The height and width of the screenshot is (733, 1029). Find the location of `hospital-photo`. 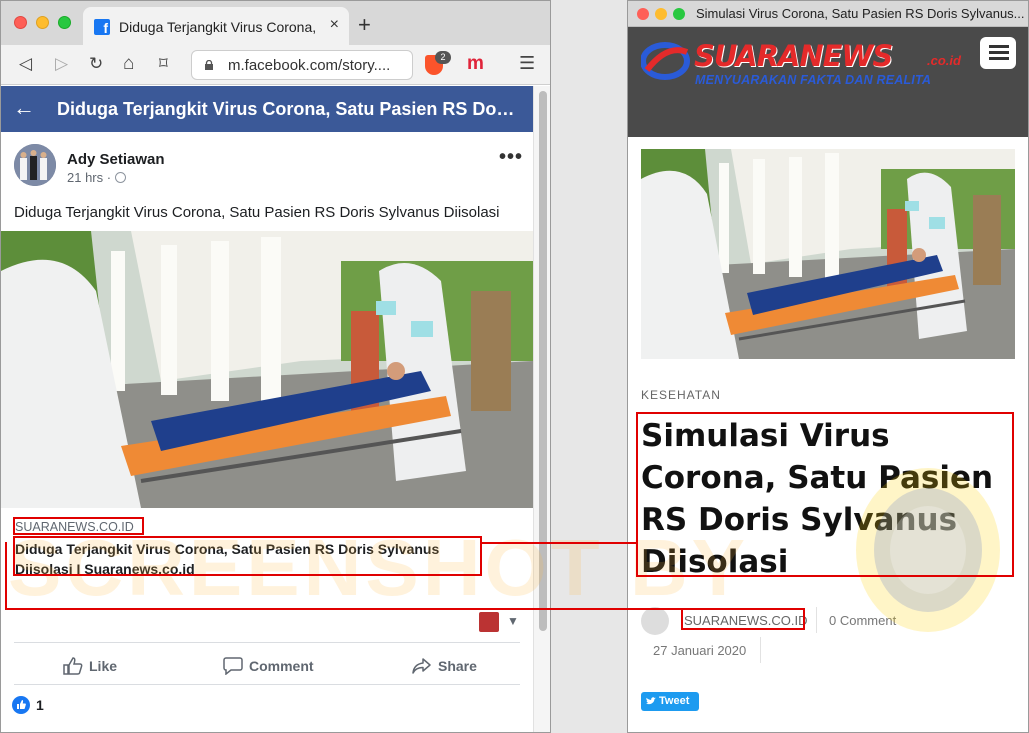

hospital-photo is located at coordinates (828, 254).